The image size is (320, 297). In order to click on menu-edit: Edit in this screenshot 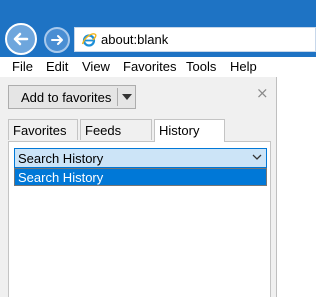, I will do `click(57, 66)`.